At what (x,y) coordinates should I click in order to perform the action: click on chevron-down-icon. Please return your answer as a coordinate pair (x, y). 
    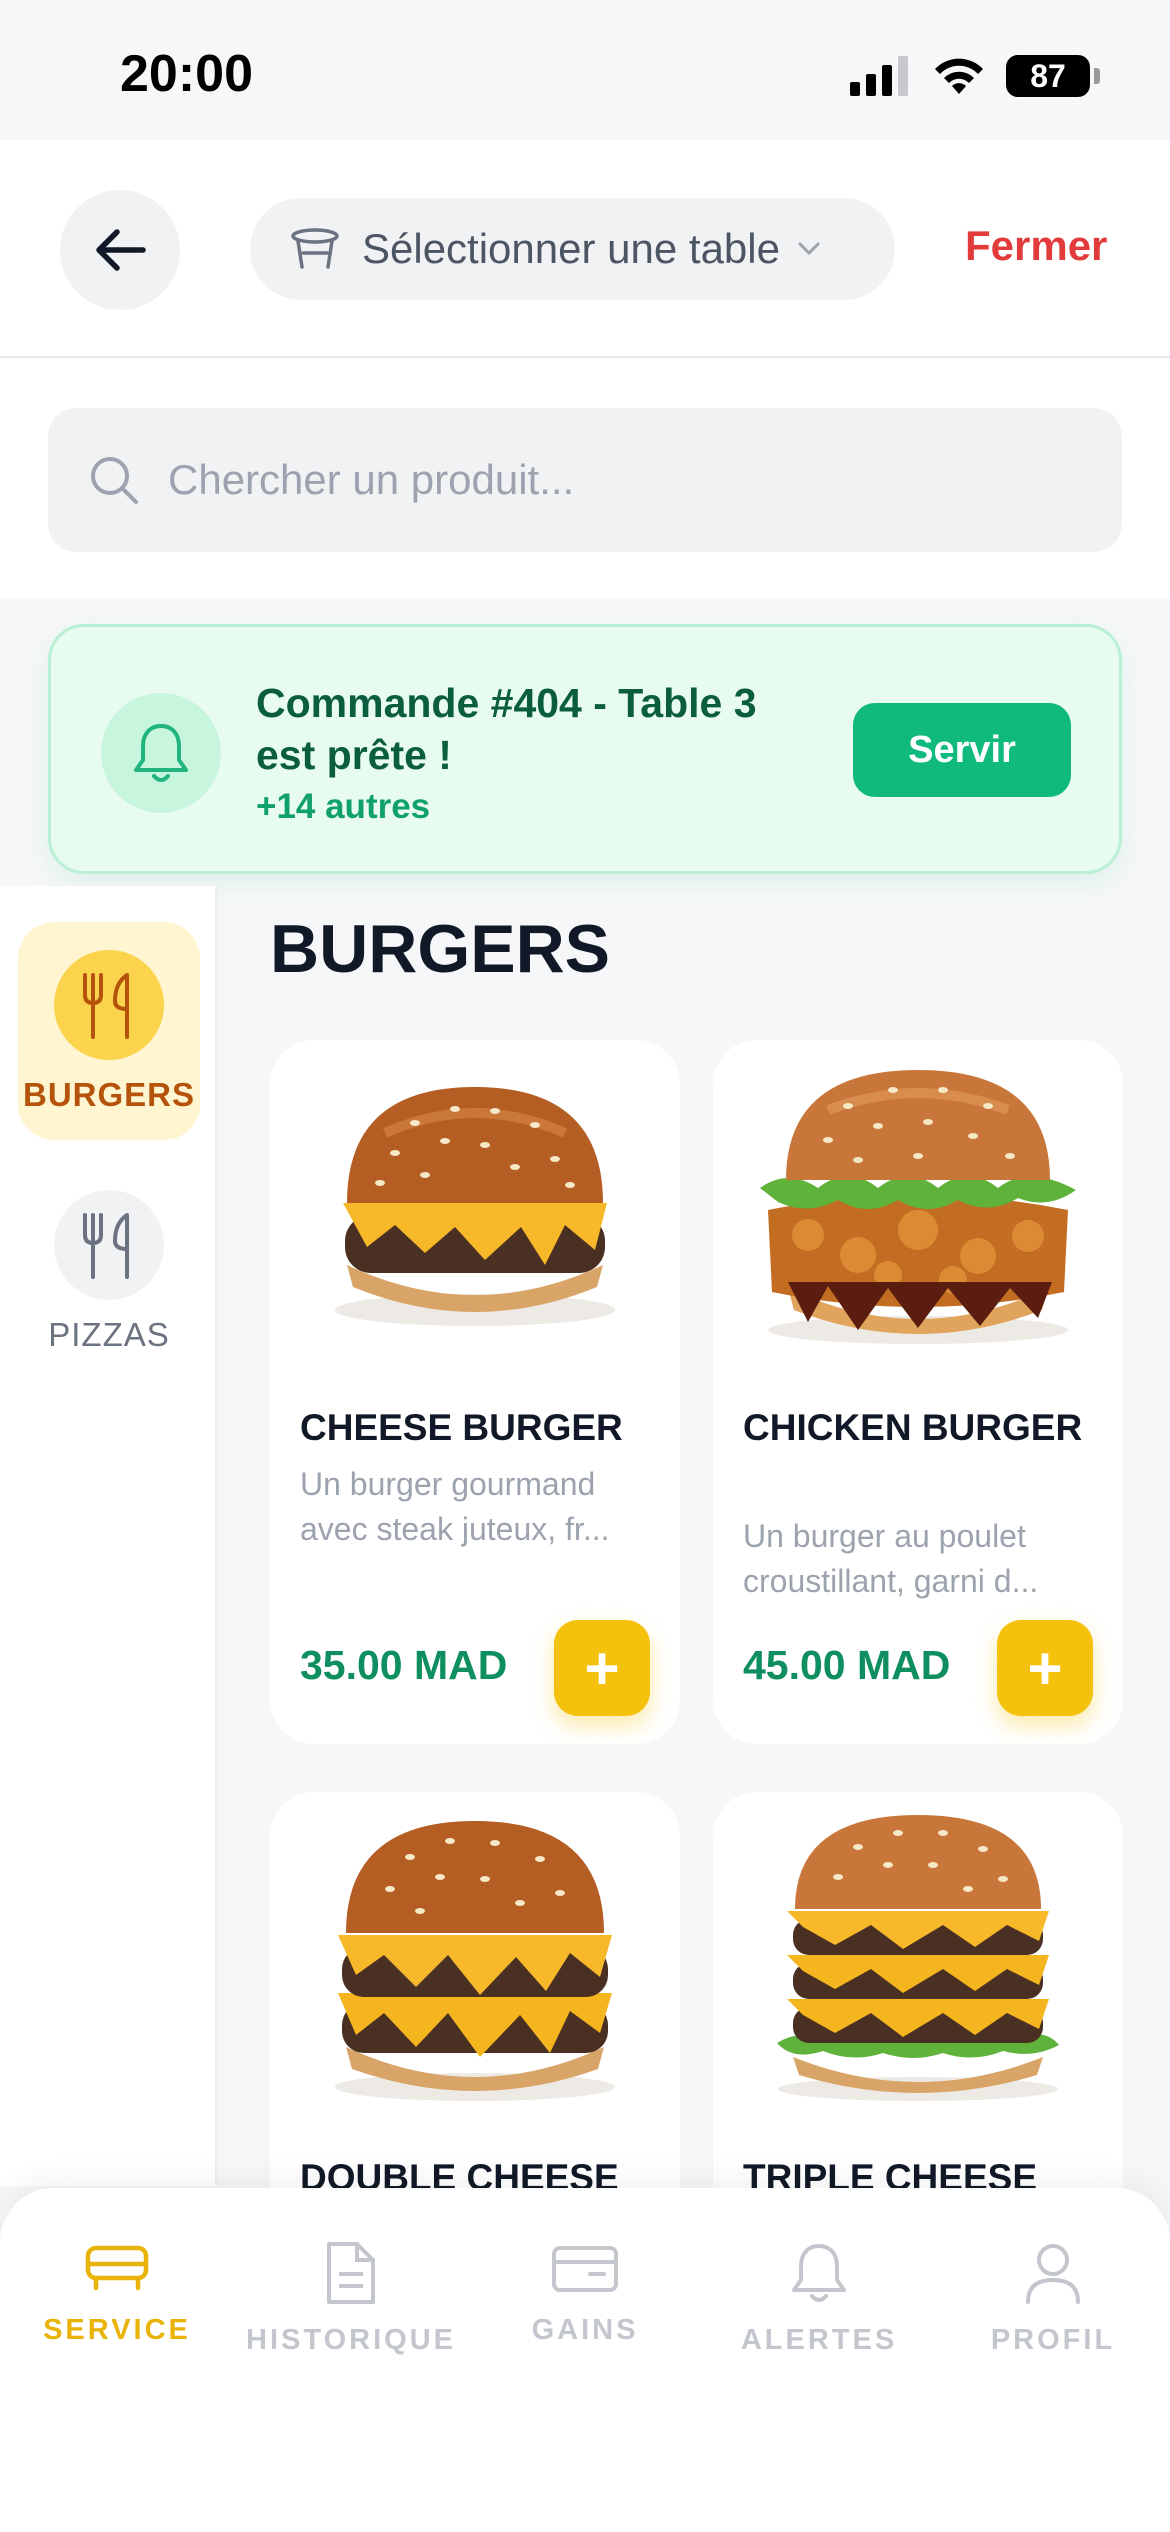
    Looking at the image, I should click on (809, 249).